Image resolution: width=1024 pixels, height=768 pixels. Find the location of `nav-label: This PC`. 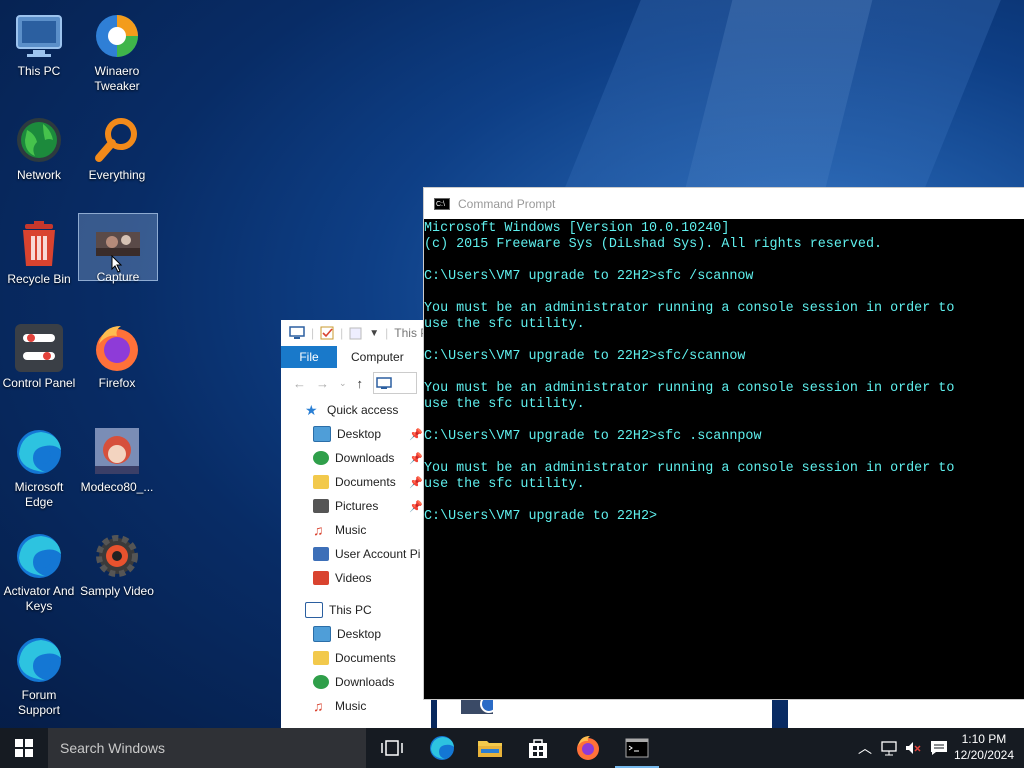

nav-label: This PC is located at coordinates (350, 610).